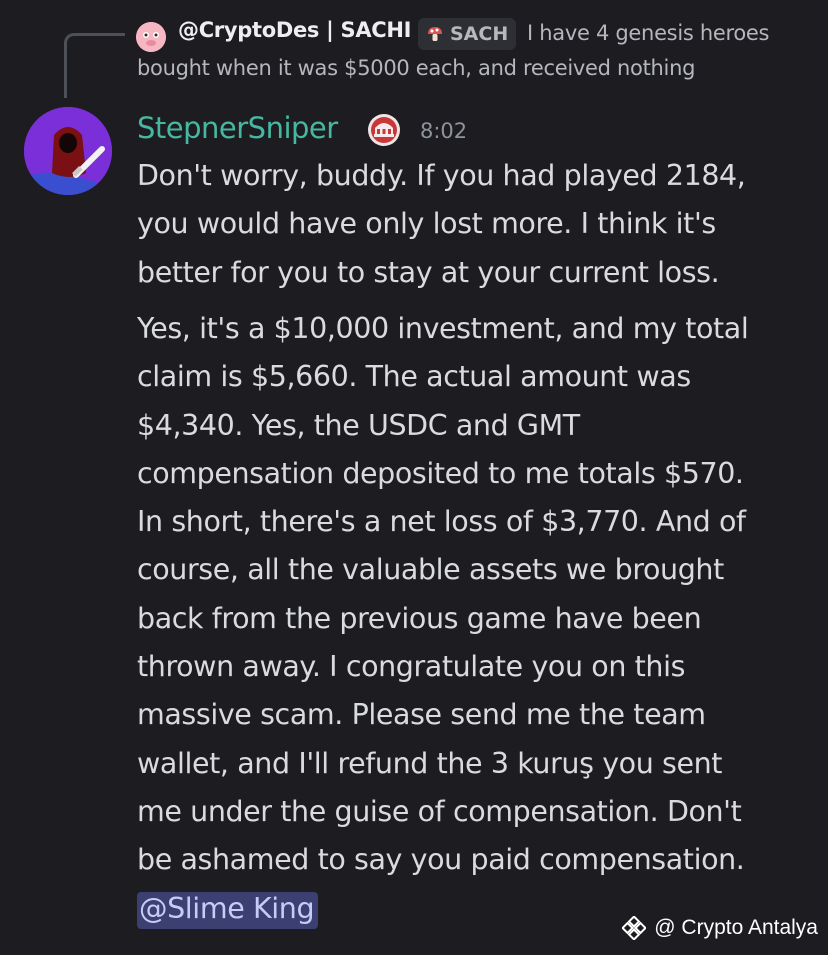 The image size is (828, 955). I want to click on message-author-name: StepnerSniper, so click(237, 128).